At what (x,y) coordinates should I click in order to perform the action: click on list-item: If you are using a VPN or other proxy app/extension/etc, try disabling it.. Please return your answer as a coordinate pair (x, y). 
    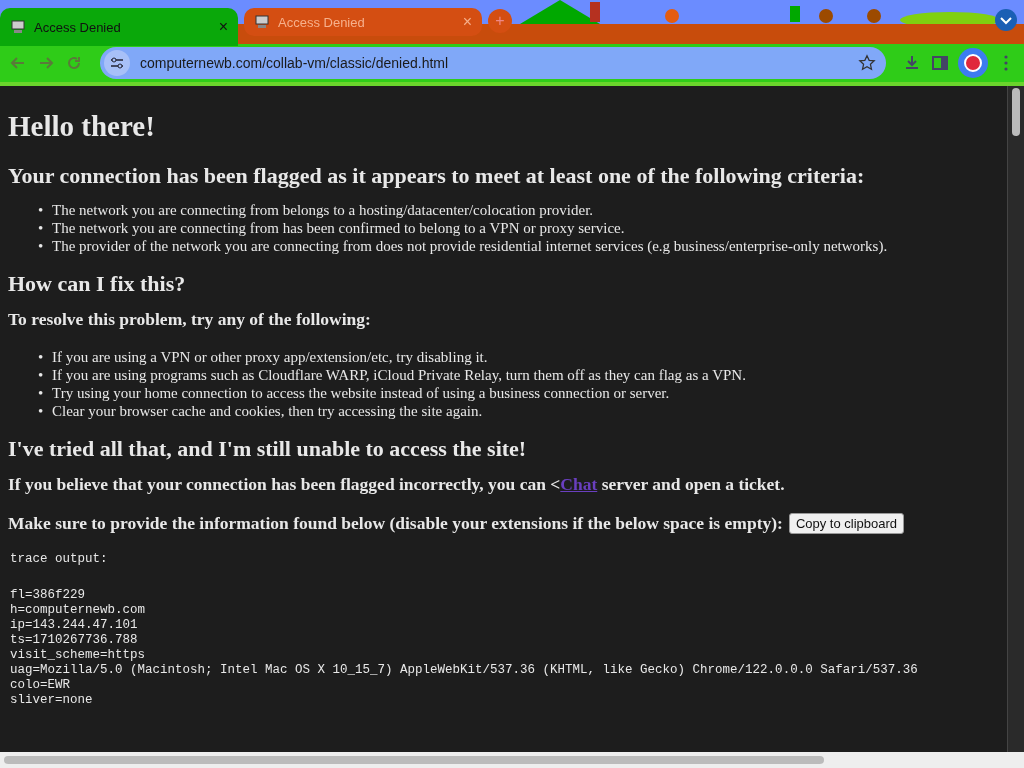
    Looking at the image, I should click on (270, 357).